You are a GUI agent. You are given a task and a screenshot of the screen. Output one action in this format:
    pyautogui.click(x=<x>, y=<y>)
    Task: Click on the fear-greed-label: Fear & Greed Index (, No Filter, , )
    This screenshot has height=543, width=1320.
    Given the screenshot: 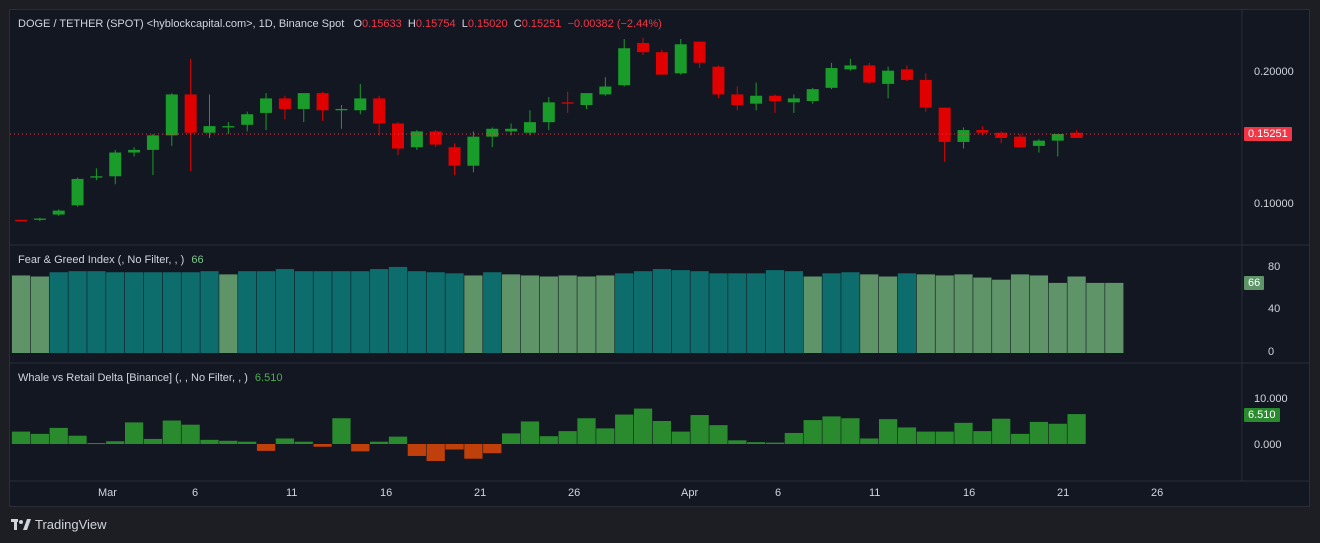 What is the action you would take?
    pyautogui.click(x=101, y=260)
    